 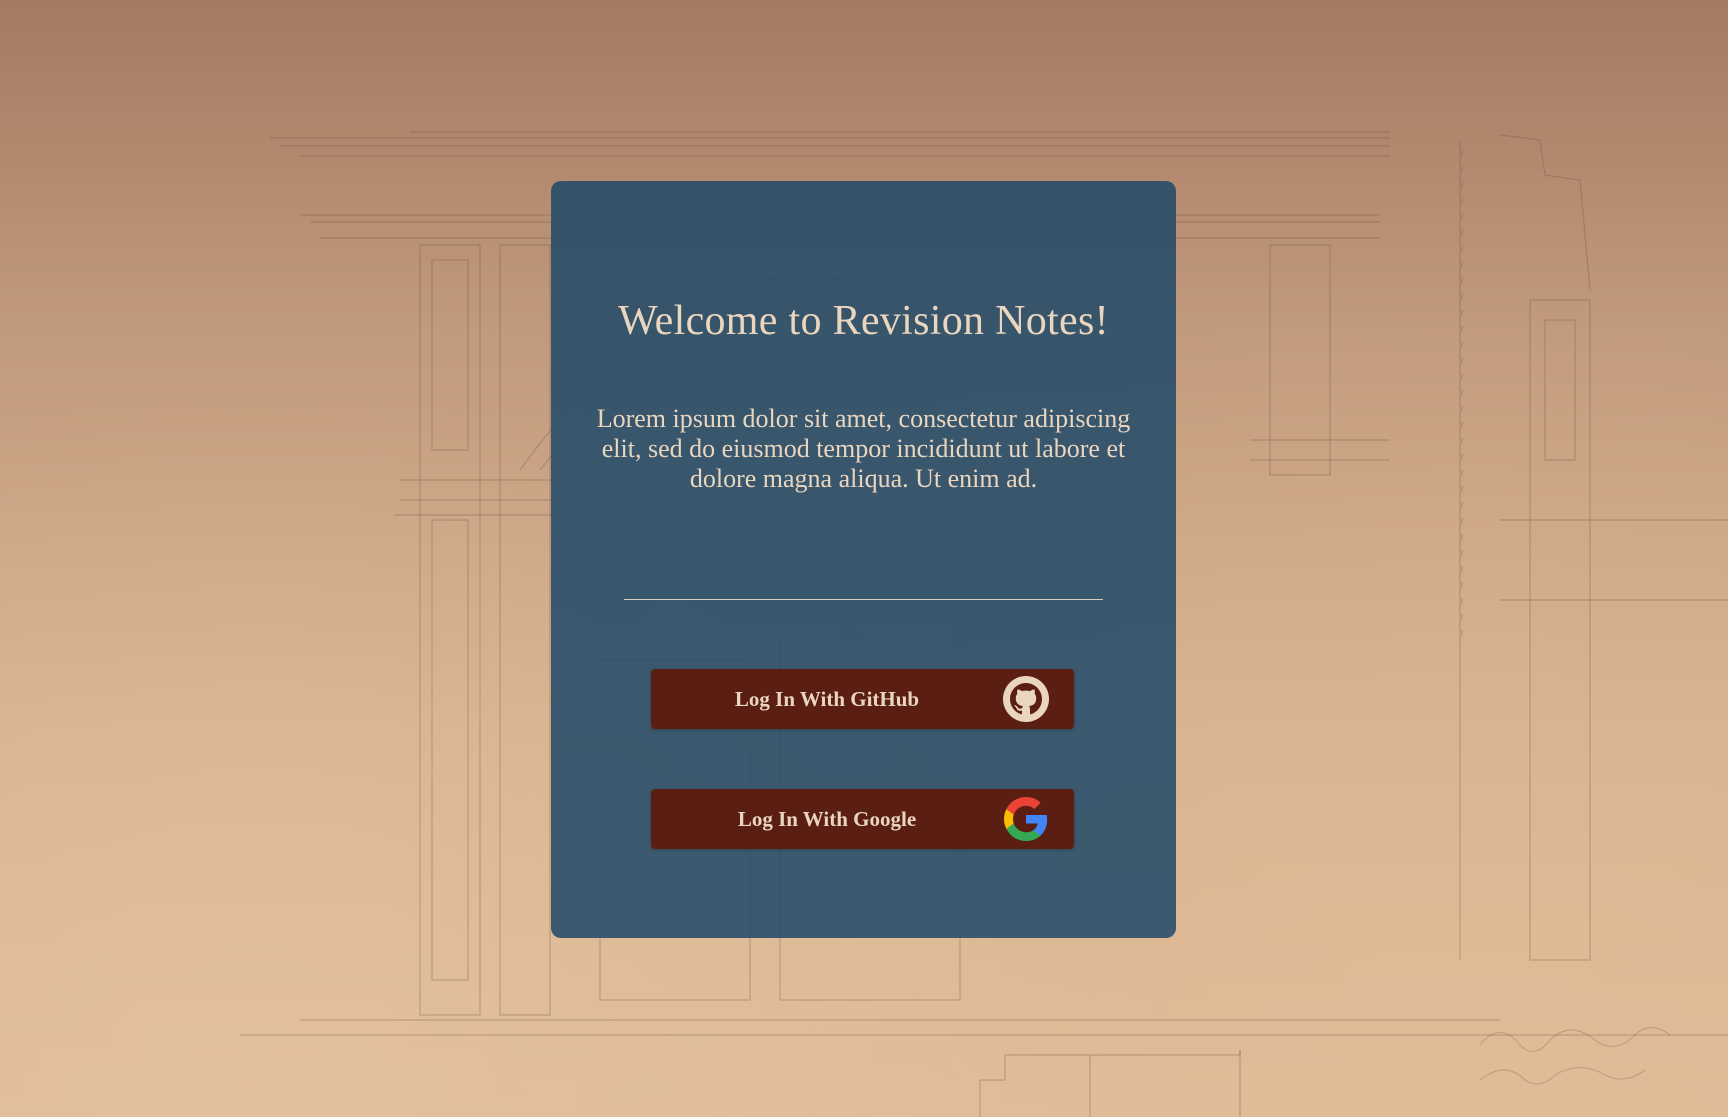 What do you see at coordinates (863, 599) in the screenshot?
I see `divider` at bounding box center [863, 599].